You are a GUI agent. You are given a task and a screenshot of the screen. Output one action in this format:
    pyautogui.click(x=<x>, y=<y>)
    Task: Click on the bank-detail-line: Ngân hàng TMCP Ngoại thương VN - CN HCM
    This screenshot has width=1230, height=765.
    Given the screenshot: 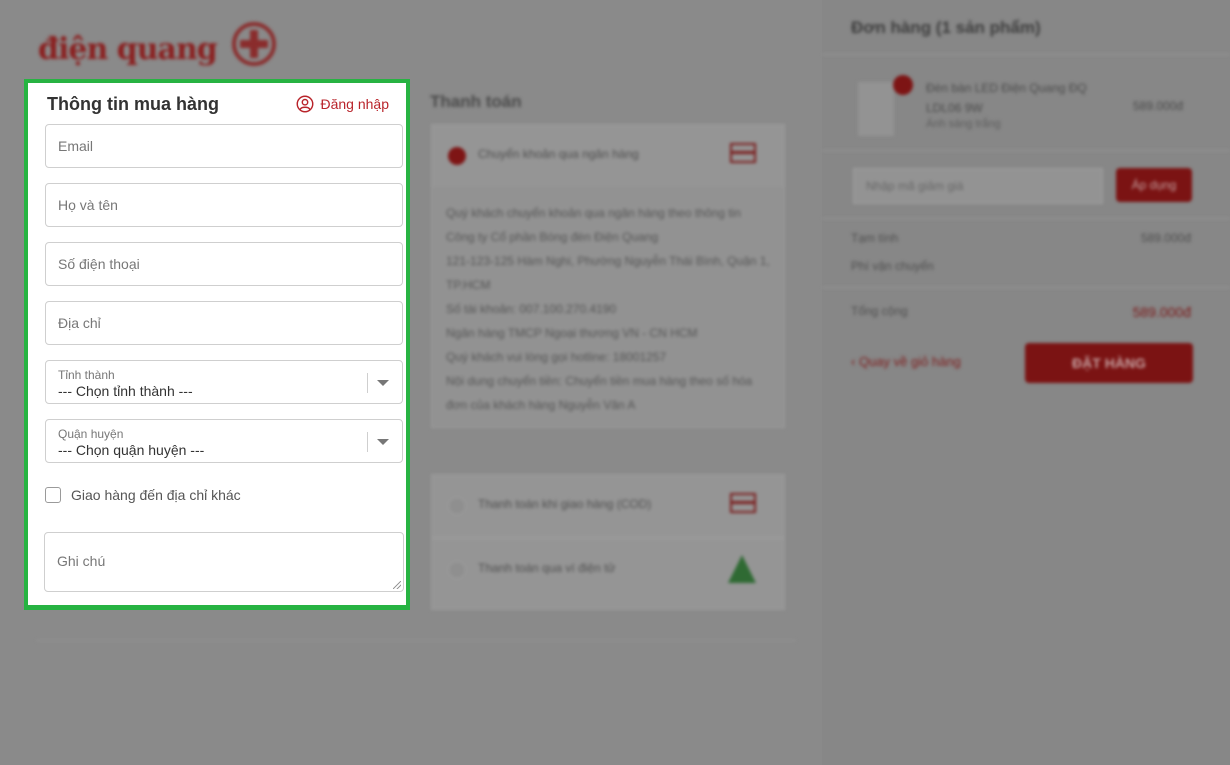 What is the action you would take?
    pyautogui.click(x=572, y=333)
    